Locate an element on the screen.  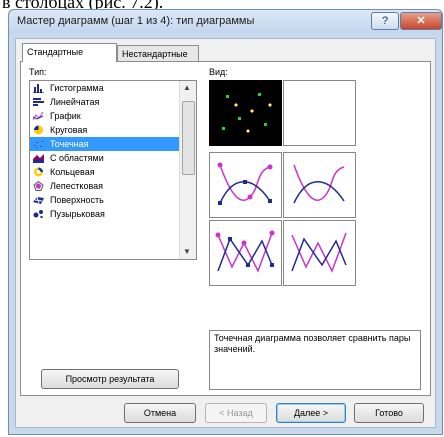
scroll-thumb is located at coordinates (188, 138).